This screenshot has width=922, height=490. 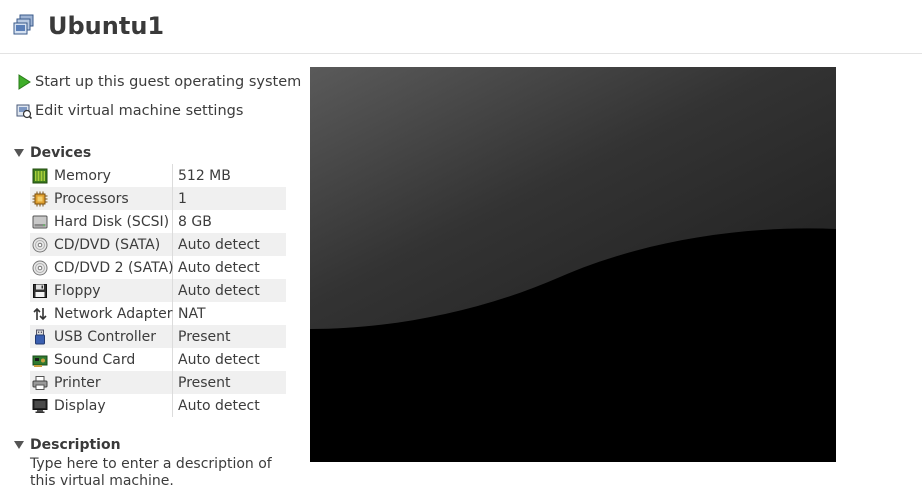 I want to click on device-row-network-adapter: Network Adapter NAT, so click(x=158, y=313).